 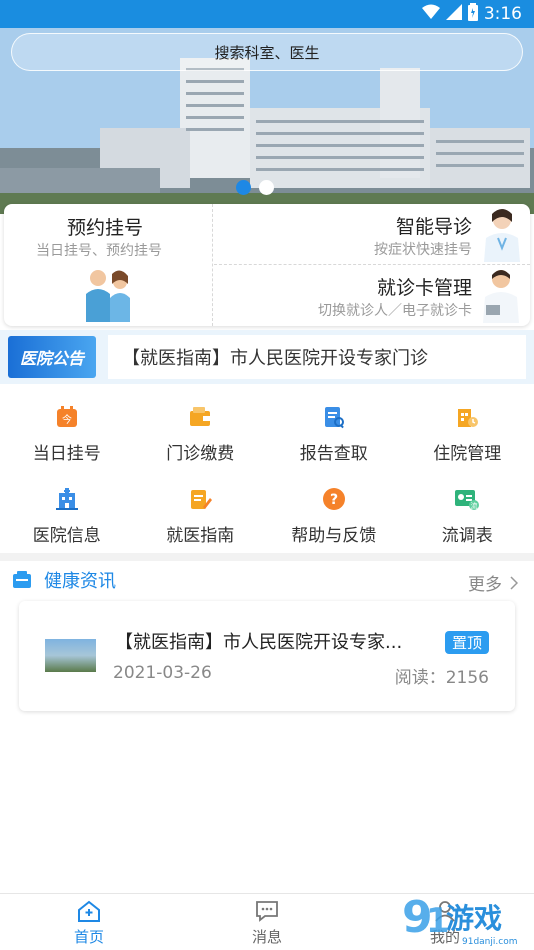 What do you see at coordinates (467, 499) in the screenshot?
I see `idcard-icon: 流` at bounding box center [467, 499].